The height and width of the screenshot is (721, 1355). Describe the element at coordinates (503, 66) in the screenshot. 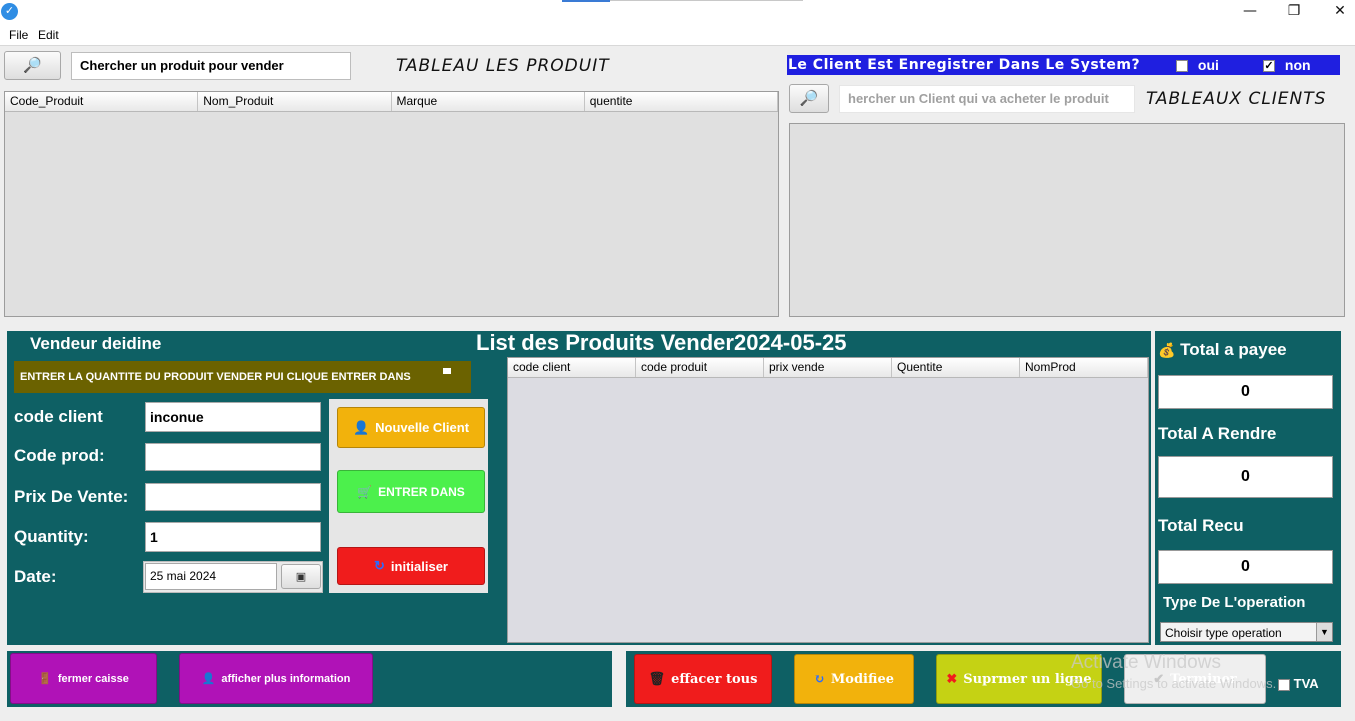

I see `products-table-title: TABLEAU LES PRODUIT` at that location.